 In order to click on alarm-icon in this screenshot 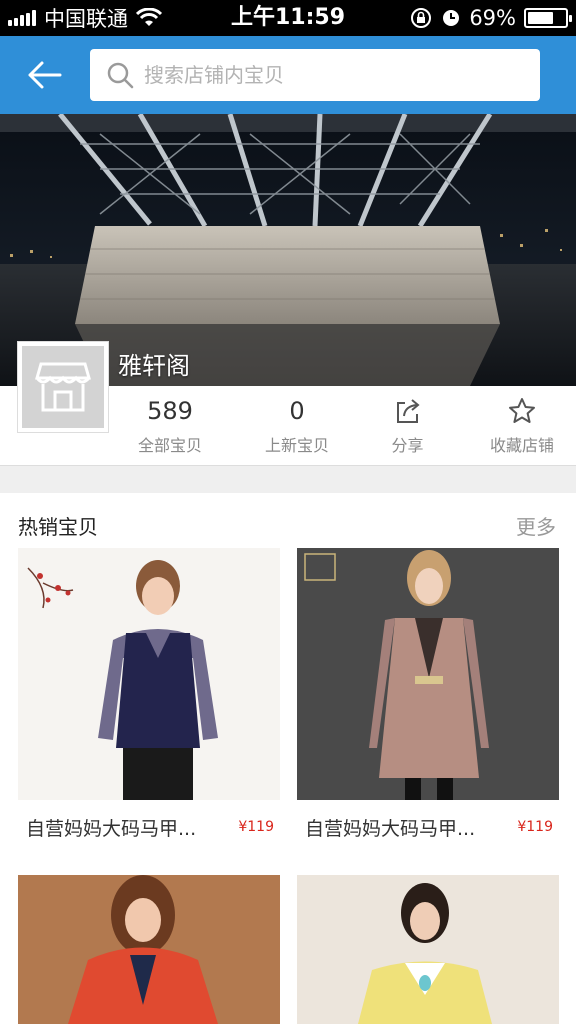, I will do `click(451, 18)`.